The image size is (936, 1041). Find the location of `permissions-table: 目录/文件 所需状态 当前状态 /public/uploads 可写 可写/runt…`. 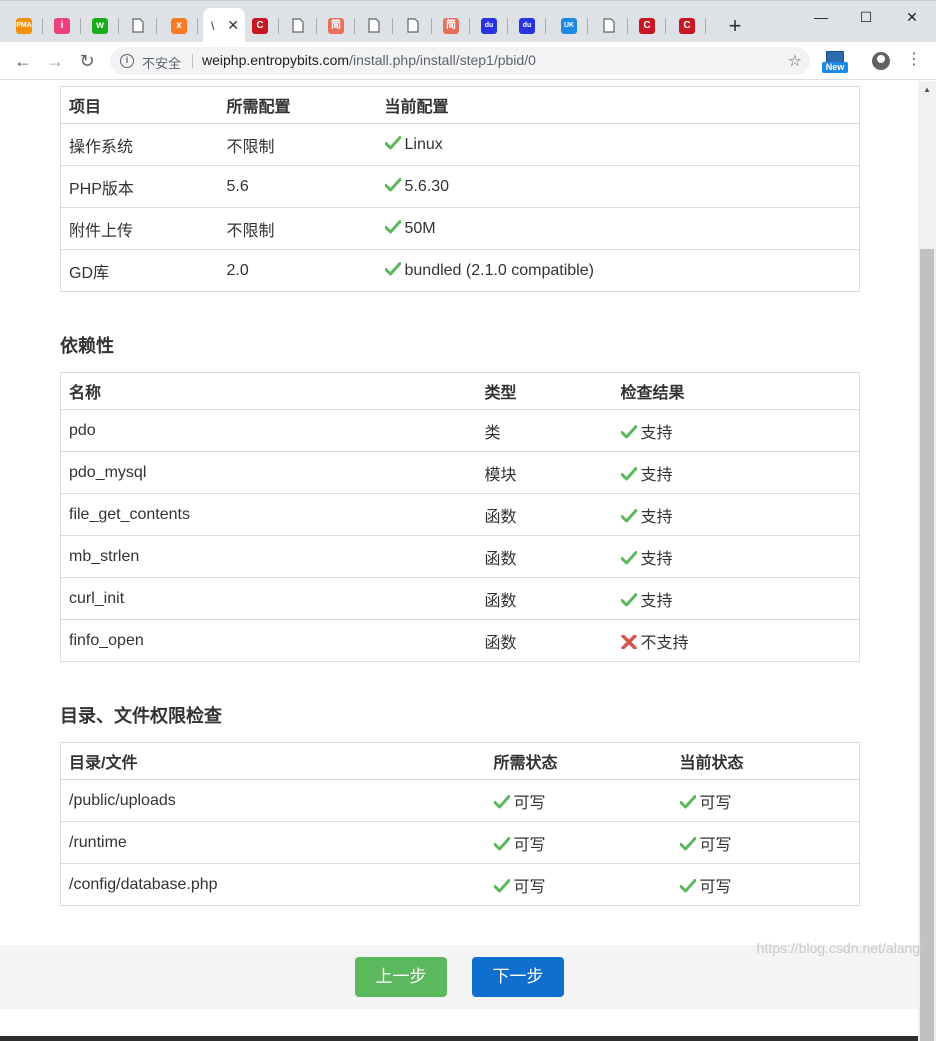

permissions-table: 目录/文件 所需状态 当前状态 /public/uploads 可写 可写/runt… is located at coordinates (460, 824).